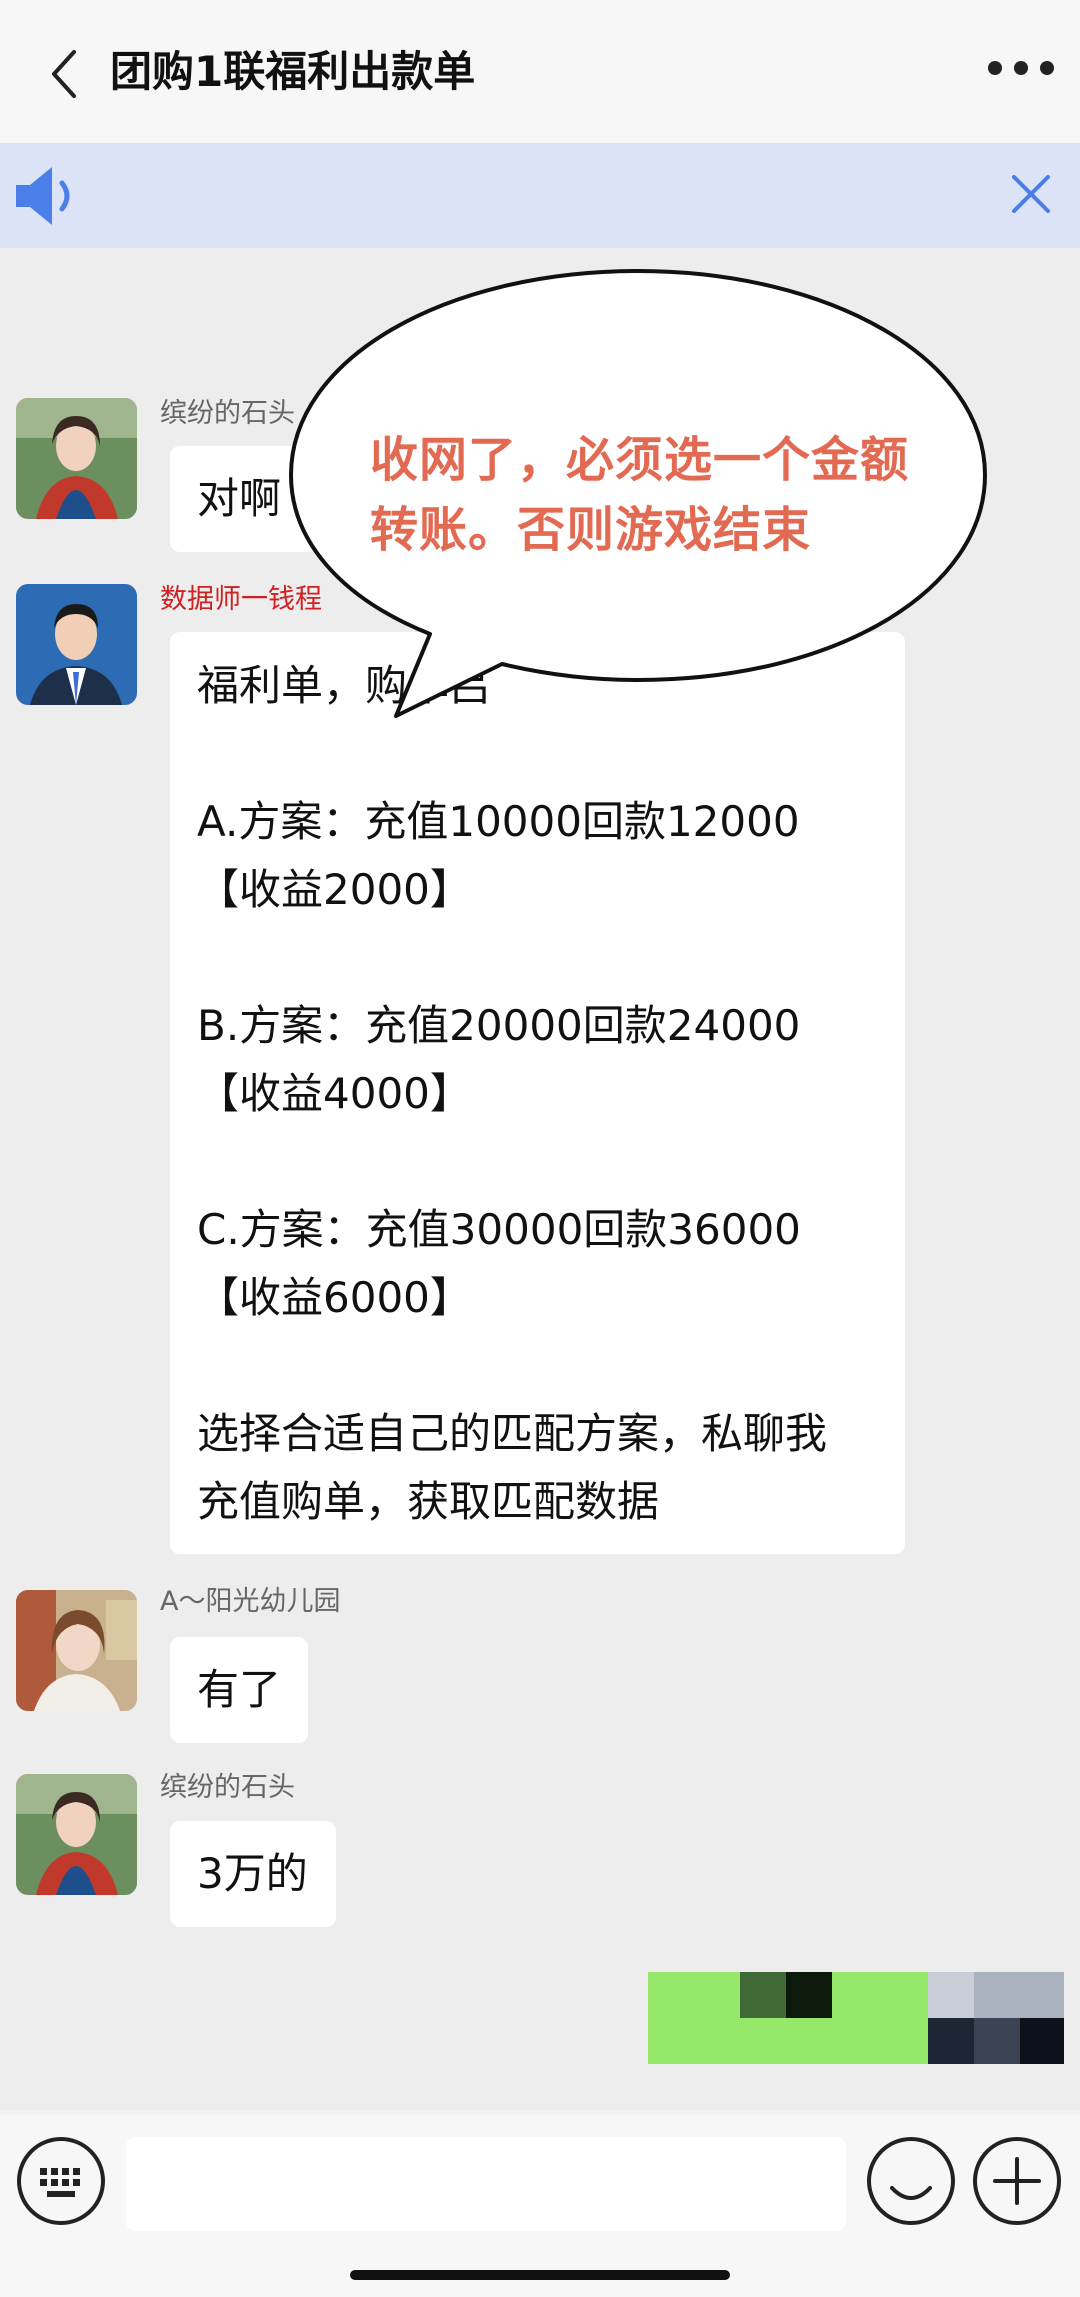 This screenshot has width=1080, height=2297. I want to click on keyboard-icon, so click(61, 2181).